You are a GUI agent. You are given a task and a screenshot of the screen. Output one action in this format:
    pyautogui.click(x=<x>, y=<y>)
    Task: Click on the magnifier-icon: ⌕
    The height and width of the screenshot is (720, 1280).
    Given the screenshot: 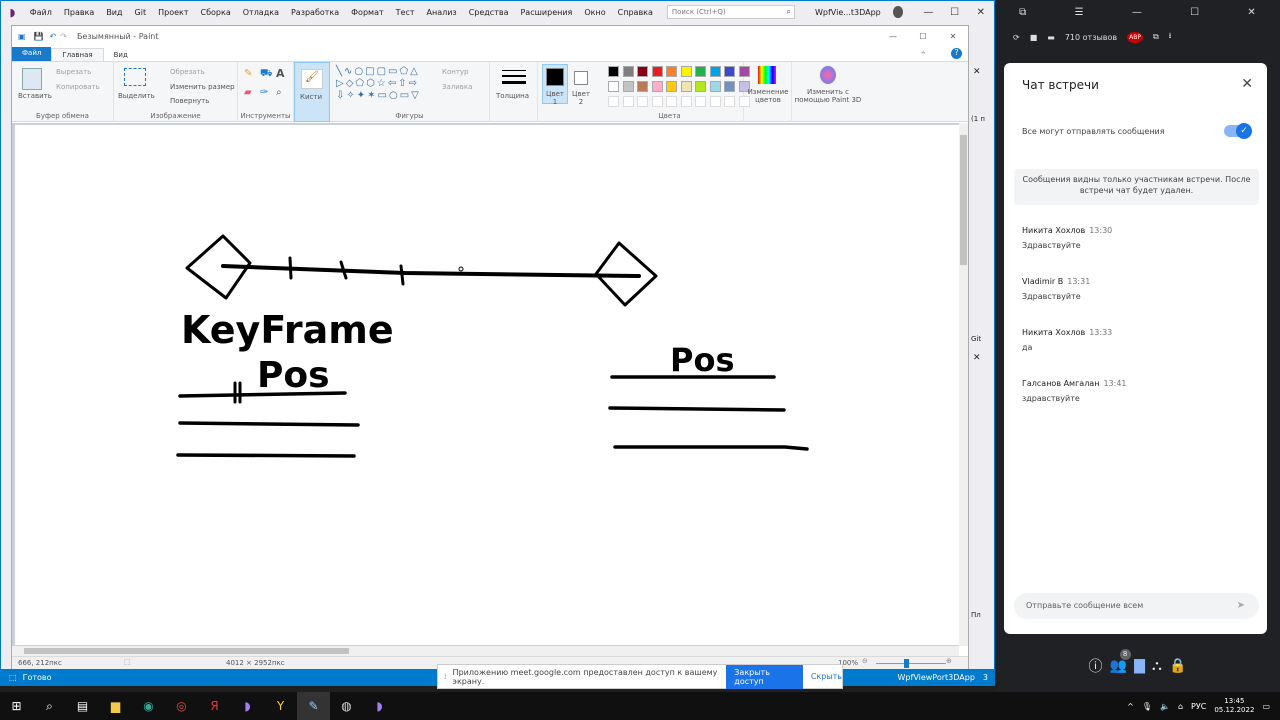 What is the action you would take?
    pyautogui.click(x=279, y=92)
    